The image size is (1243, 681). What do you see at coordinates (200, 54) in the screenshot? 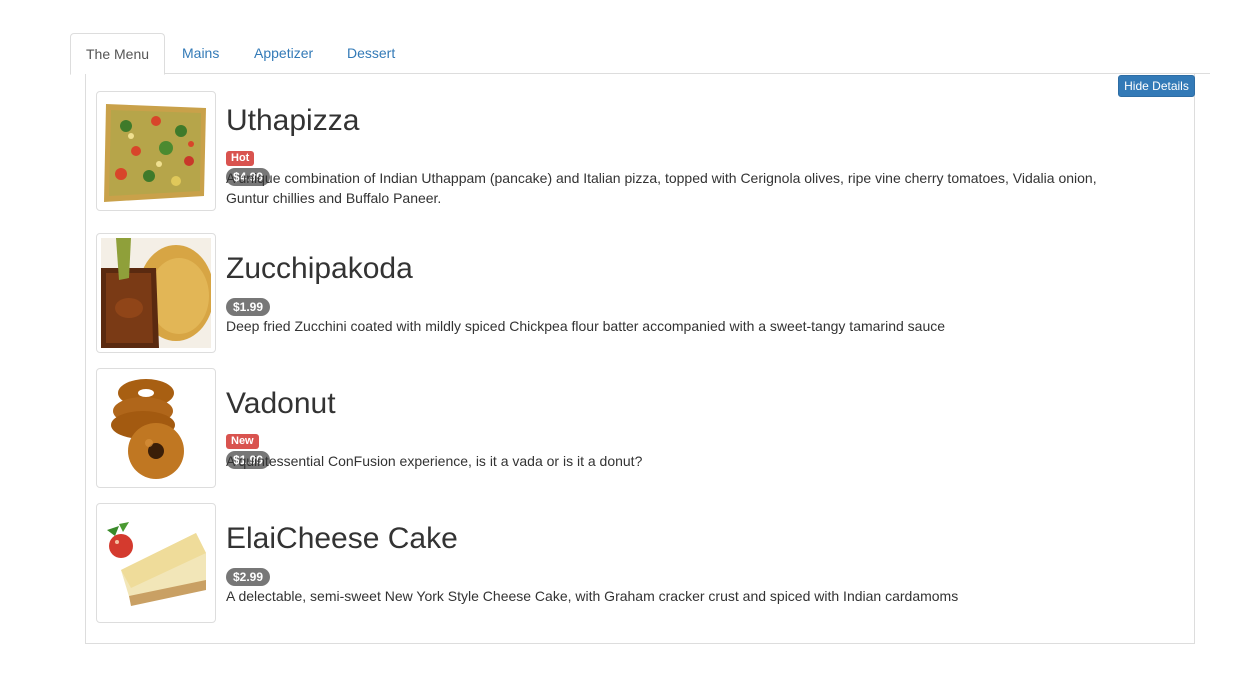
I see `tab-mains: Mains` at bounding box center [200, 54].